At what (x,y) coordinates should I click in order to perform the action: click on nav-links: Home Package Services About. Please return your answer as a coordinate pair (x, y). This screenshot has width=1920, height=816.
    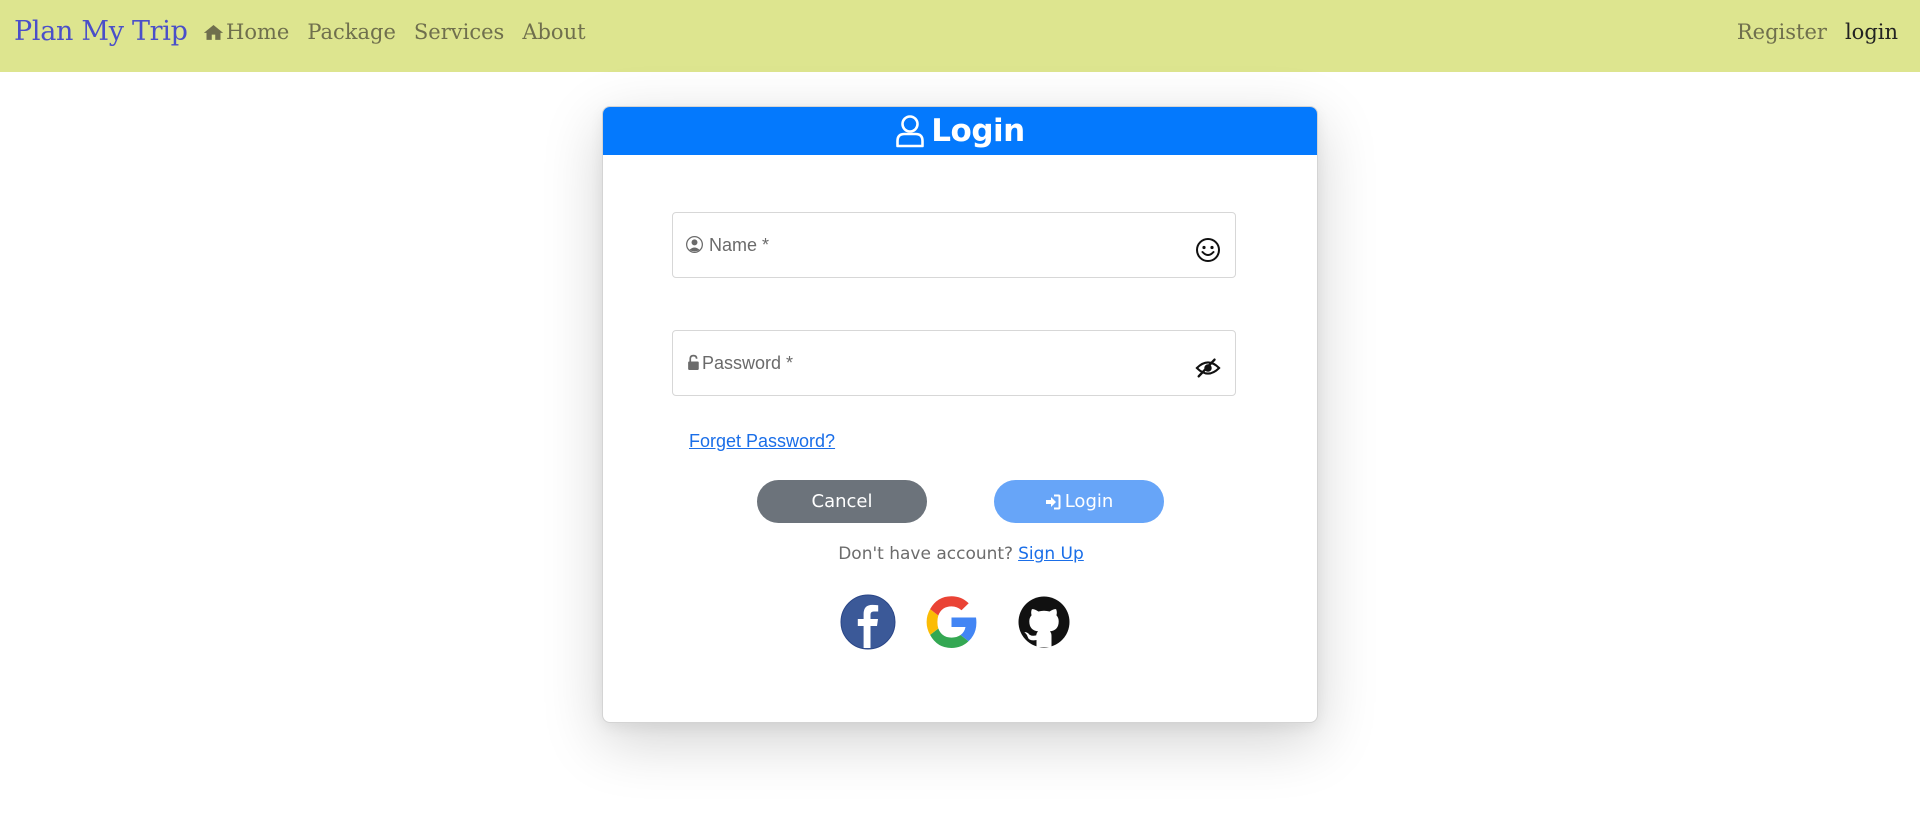
    Looking at the image, I should click on (403, 32).